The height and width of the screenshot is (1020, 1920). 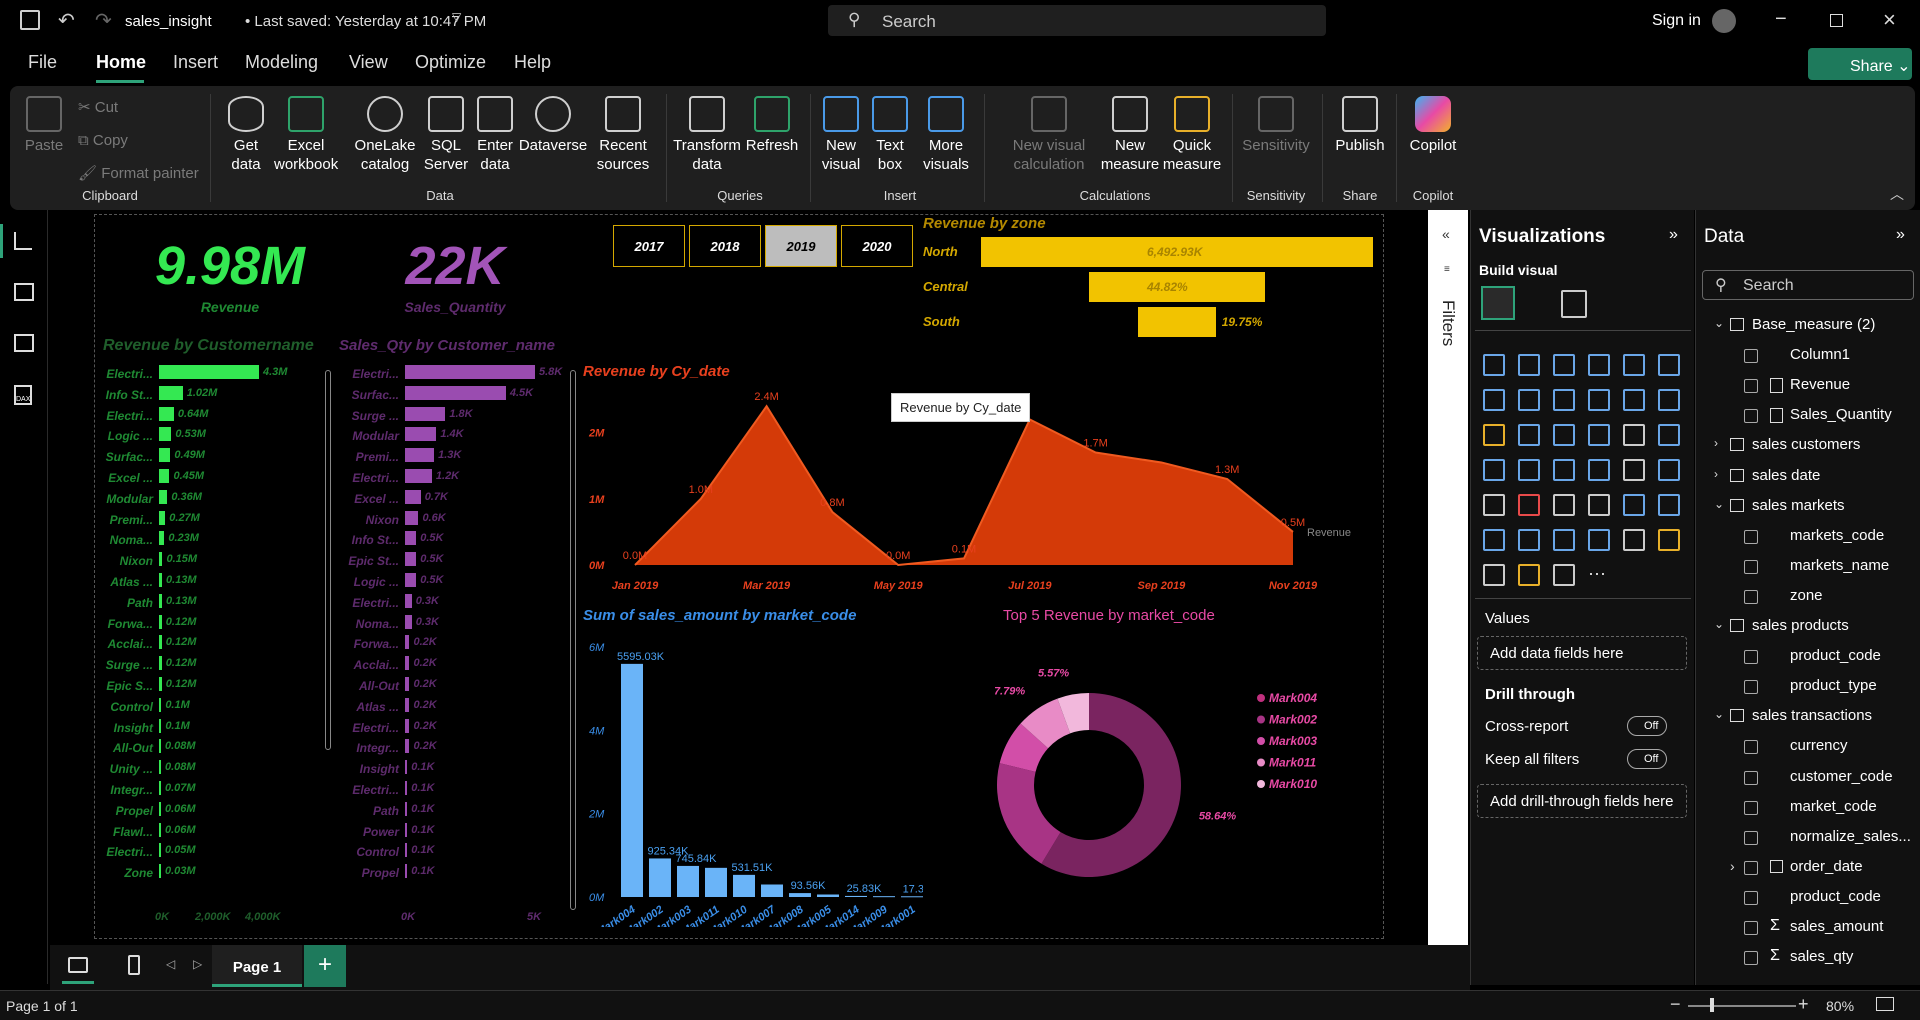 I want to click on add-page-button: +, so click(x=325, y=966).